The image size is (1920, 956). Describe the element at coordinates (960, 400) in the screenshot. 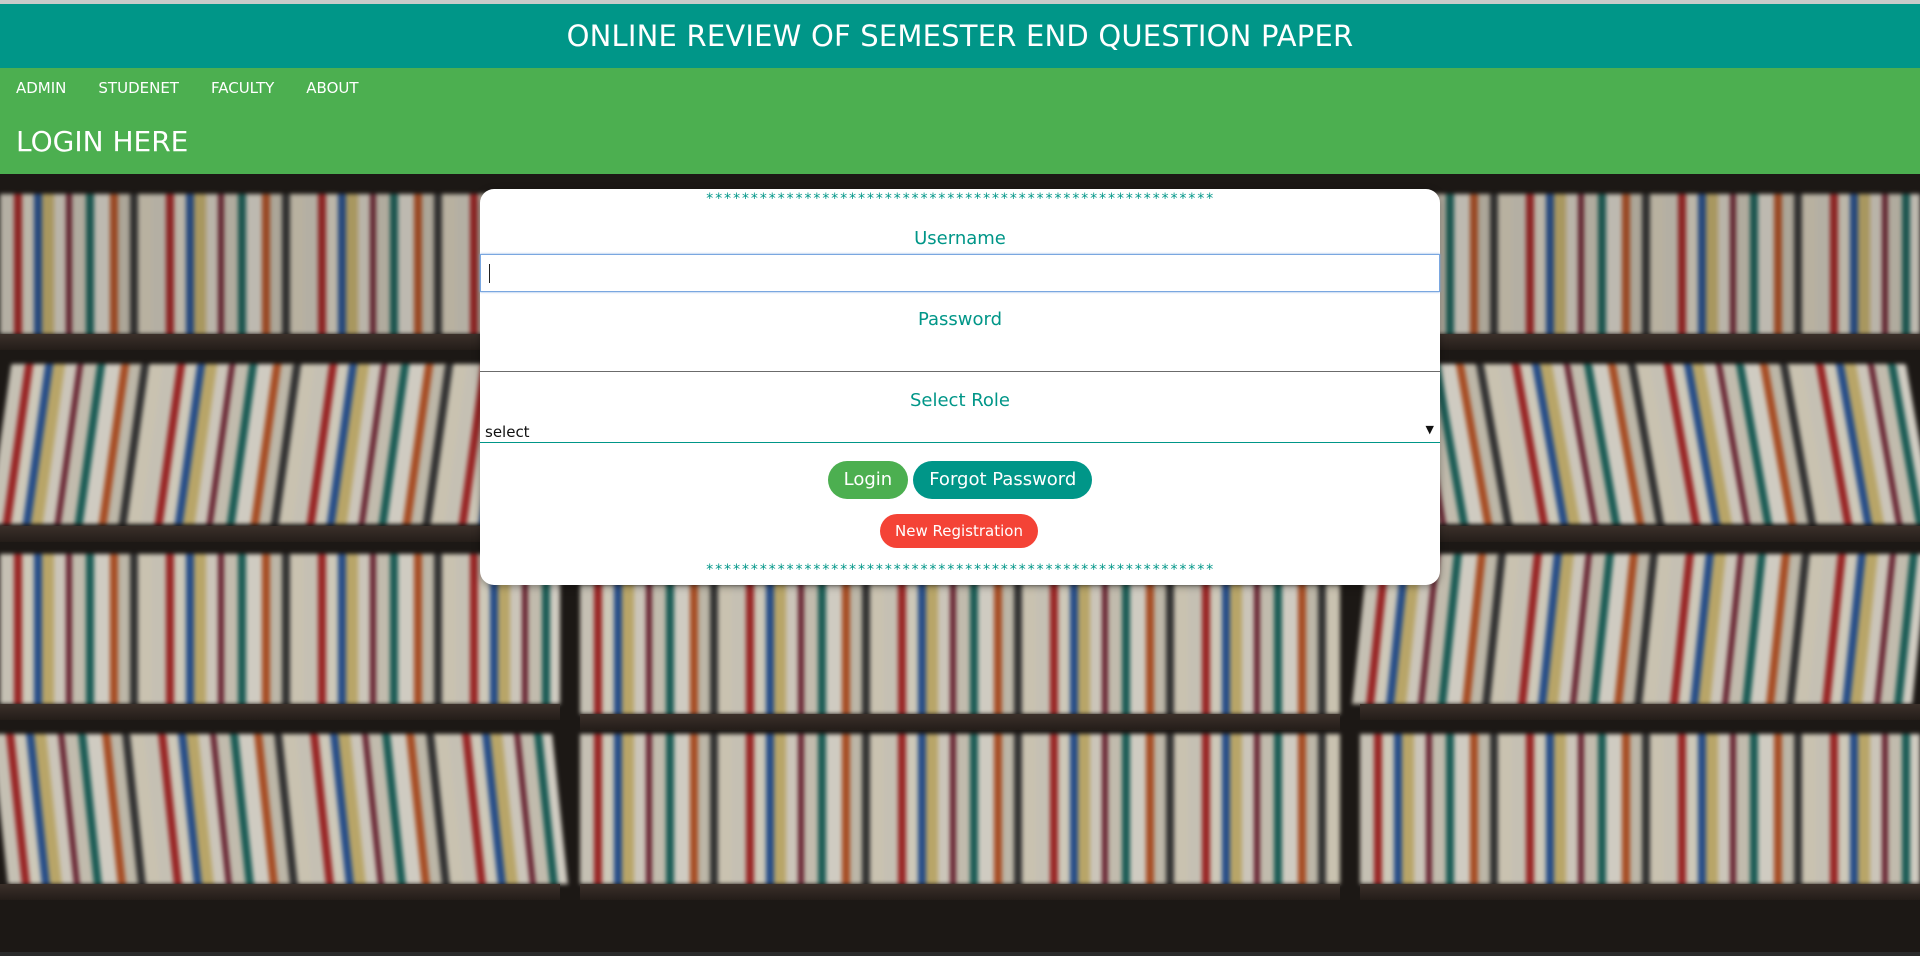

I see `role-label: Select Role` at that location.